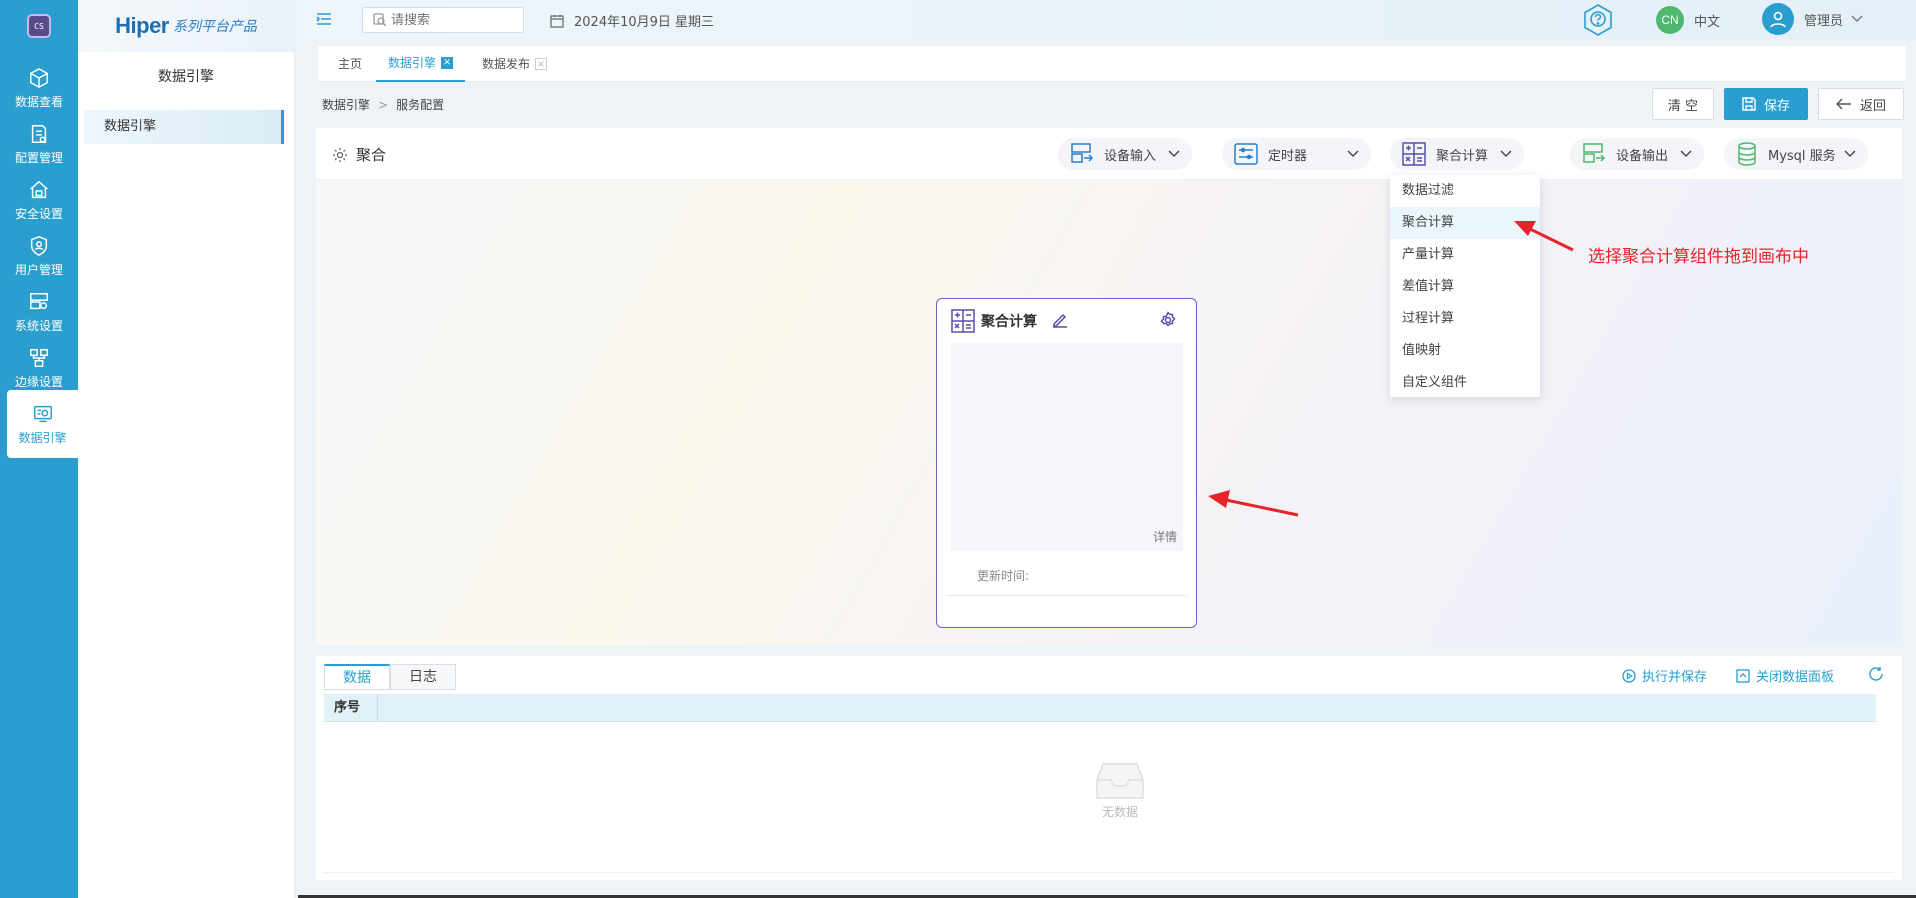  I want to click on breadcrumb-item: 服务配置, so click(420, 105).